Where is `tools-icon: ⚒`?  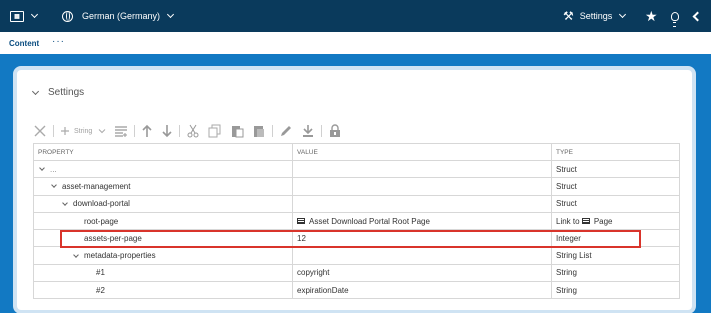
tools-icon: ⚒ is located at coordinates (568, 16).